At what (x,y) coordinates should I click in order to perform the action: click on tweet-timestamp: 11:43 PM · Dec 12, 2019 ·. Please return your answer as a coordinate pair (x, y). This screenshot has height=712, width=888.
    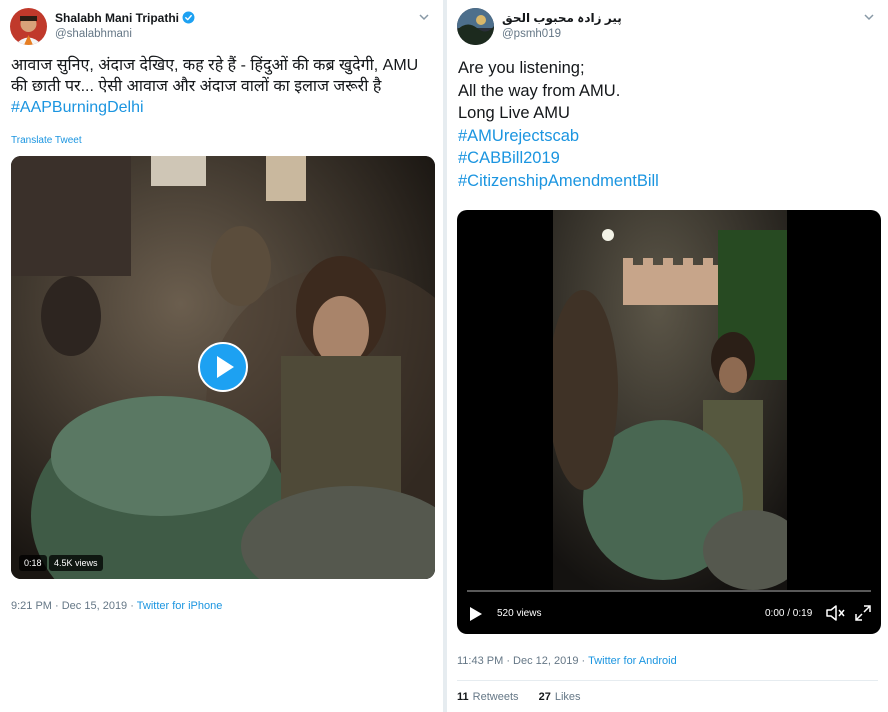
    Looking at the image, I should click on (522, 661).